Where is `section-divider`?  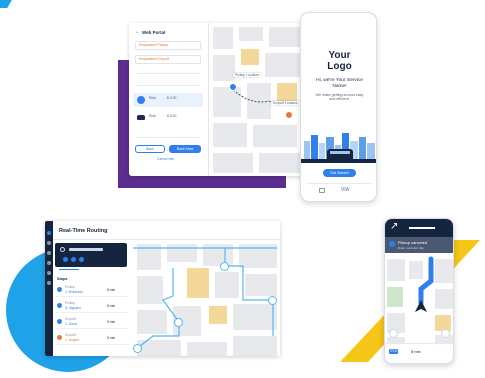
section-divider is located at coordinates (168, 73).